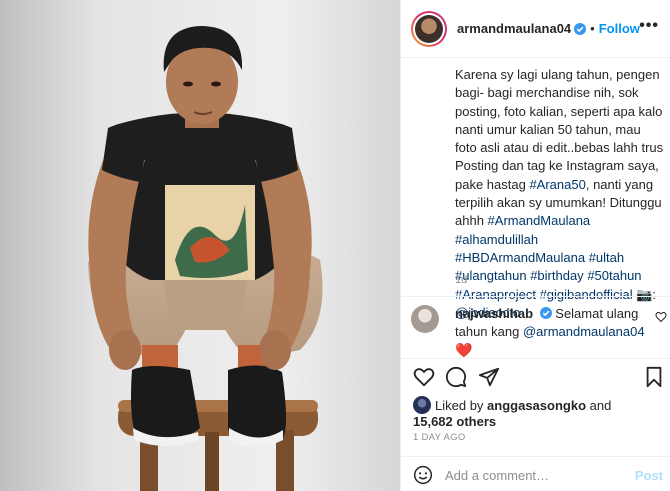  What do you see at coordinates (424, 377) in the screenshot?
I see `heart-outline-icon` at bounding box center [424, 377].